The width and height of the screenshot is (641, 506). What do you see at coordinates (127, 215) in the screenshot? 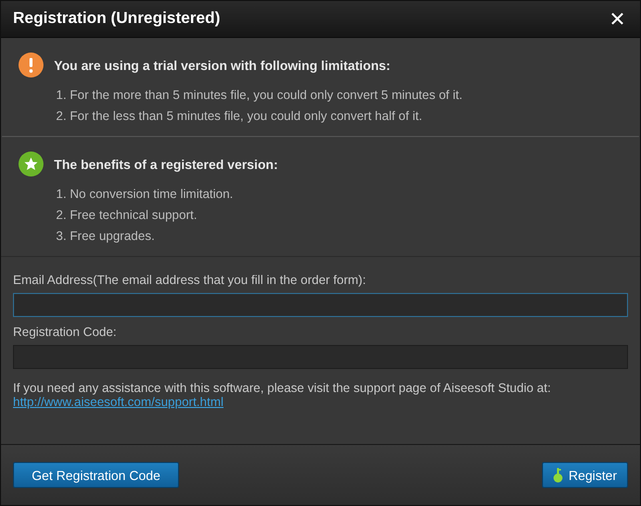
I see `benefit-item: 2. Free technical support.` at bounding box center [127, 215].